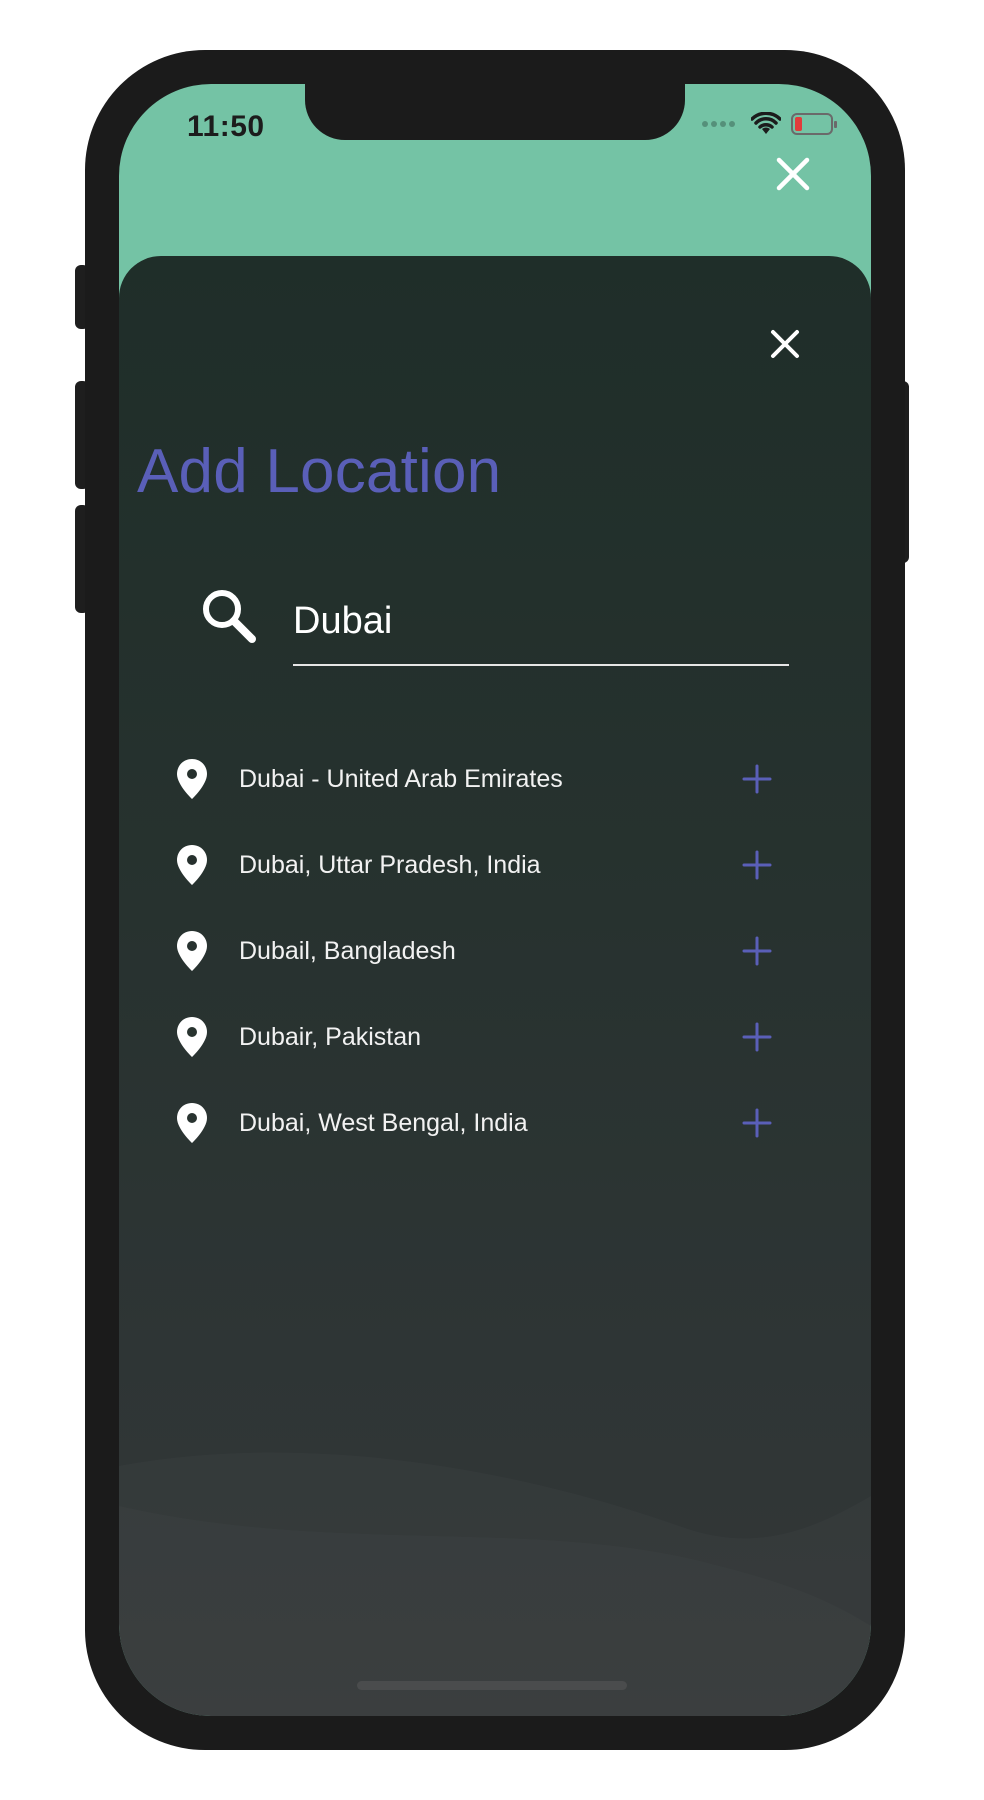  I want to click on list-item: Dubai, West Bengal, India, so click(475, 1123).